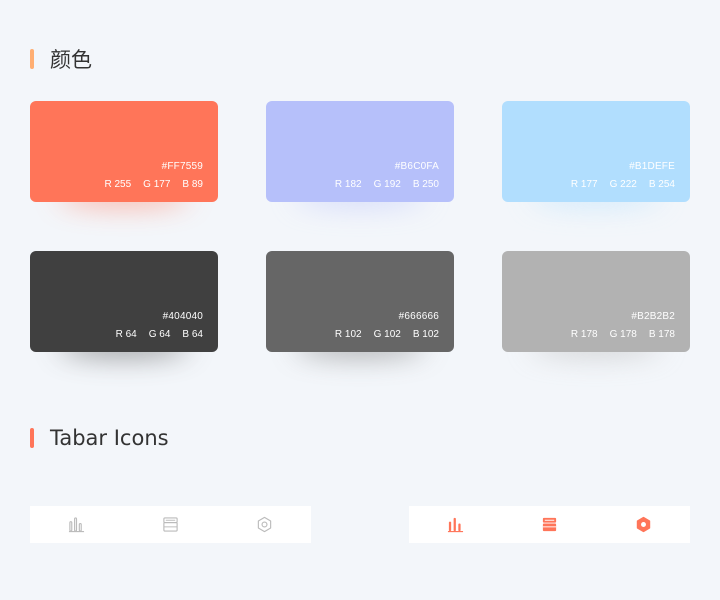 The width and height of the screenshot is (720, 600). What do you see at coordinates (124, 153) in the screenshot?
I see `swatch-ff7559: #FF7559 R 255 G 177 B 89` at bounding box center [124, 153].